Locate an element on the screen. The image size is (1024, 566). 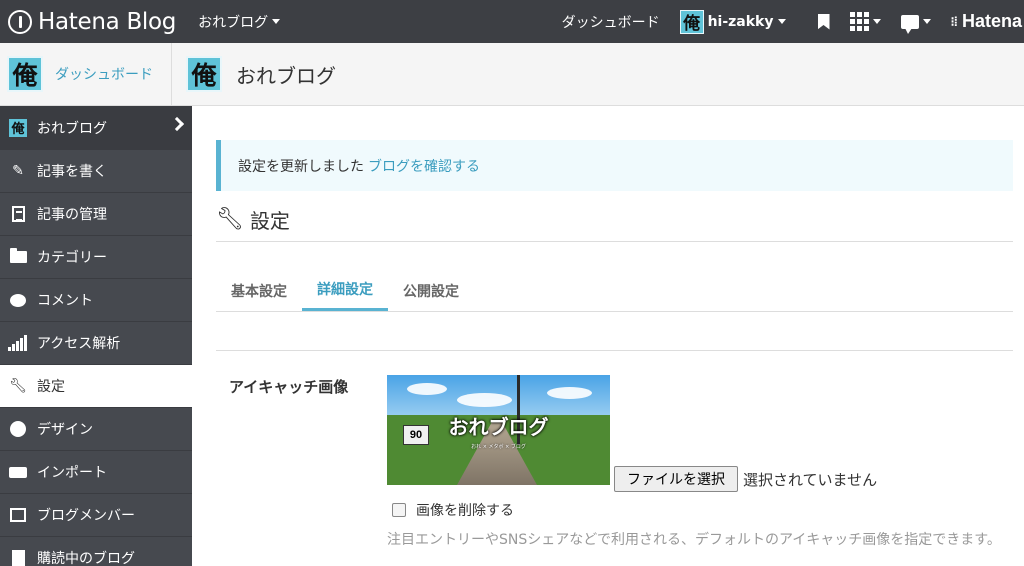
blog-title-link: 俺 おれブログ is located at coordinates (261, 74).